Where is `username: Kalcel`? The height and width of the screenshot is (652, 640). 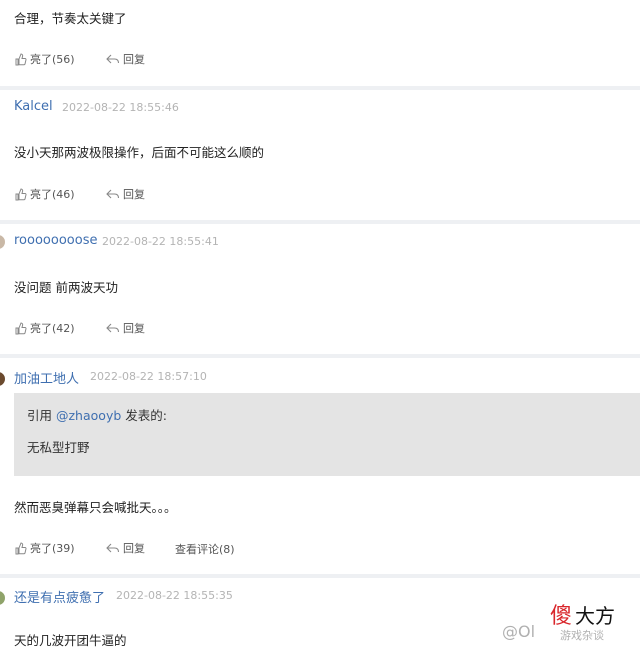 username: Kalcel is located at coordinates (33, 106).